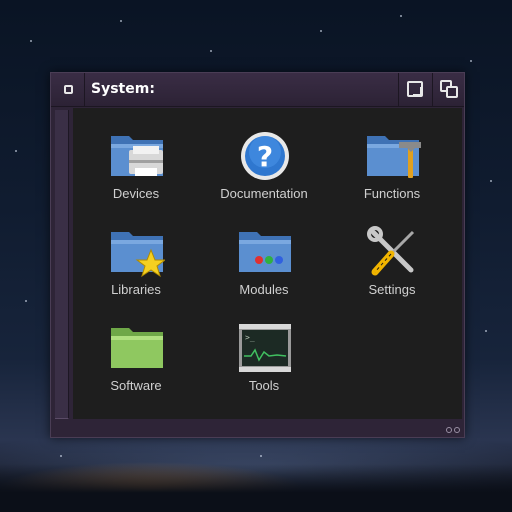  What do you see at coordinates (257, 428) in the screenshot?
I see `window-bottom-border` at bounding box center [257, 428].